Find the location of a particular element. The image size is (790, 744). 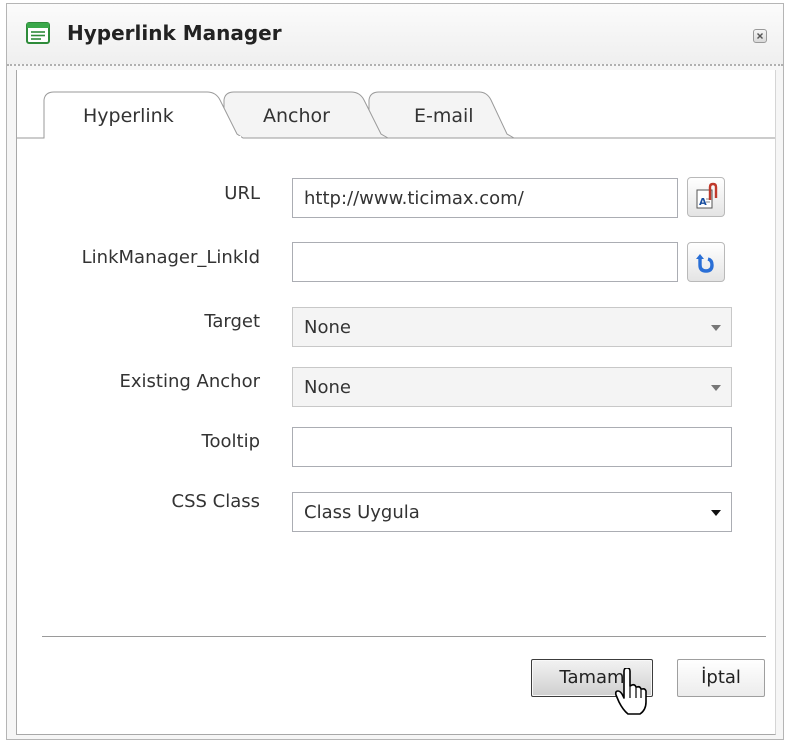

document-paperclip-icon: A is located at coordinates (707, 195).